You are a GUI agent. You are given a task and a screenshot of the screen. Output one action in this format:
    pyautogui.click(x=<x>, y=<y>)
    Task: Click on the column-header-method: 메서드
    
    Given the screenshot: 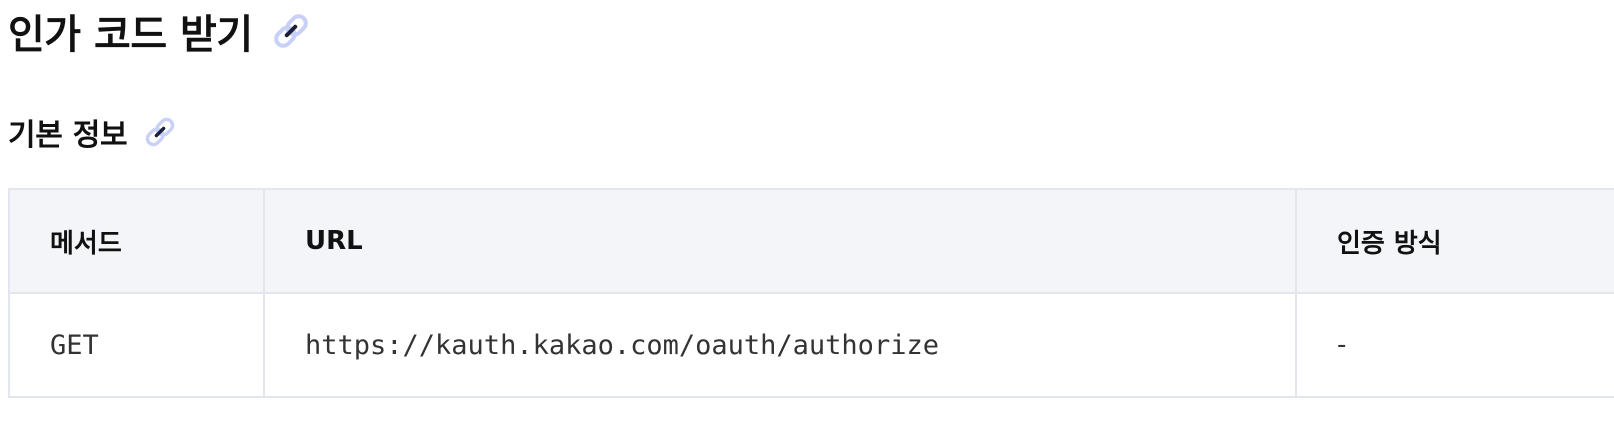 What is the action you would take?
    pyautogui.click(x=136, y=241)
    